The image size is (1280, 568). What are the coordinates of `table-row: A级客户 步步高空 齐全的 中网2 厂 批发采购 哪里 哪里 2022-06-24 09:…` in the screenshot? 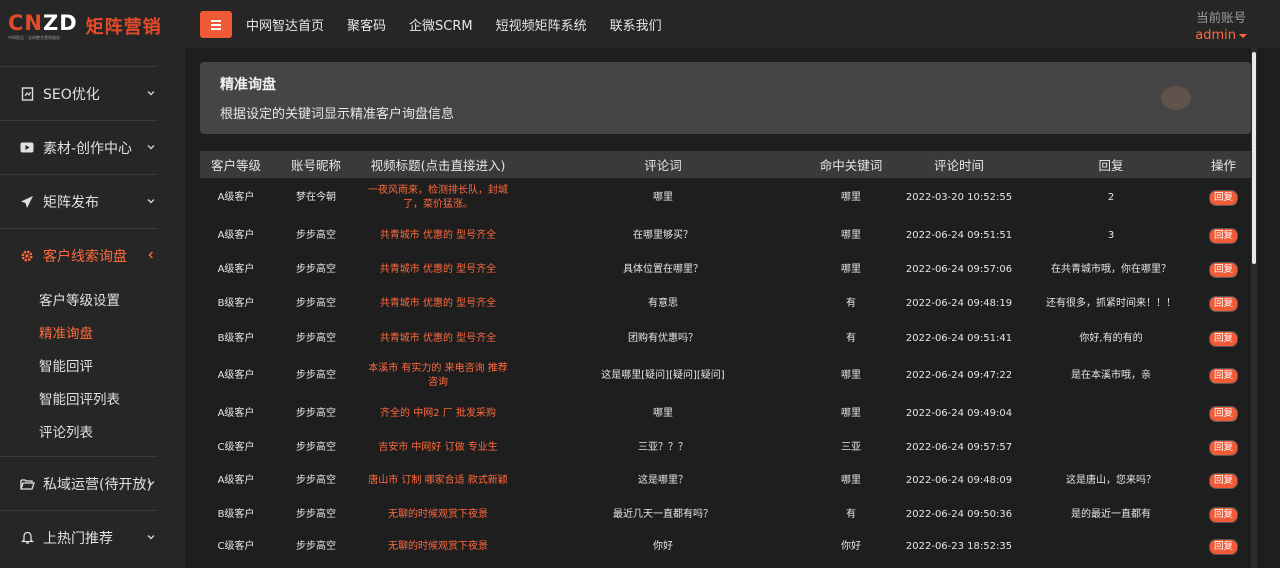 It's located at (725, 413).